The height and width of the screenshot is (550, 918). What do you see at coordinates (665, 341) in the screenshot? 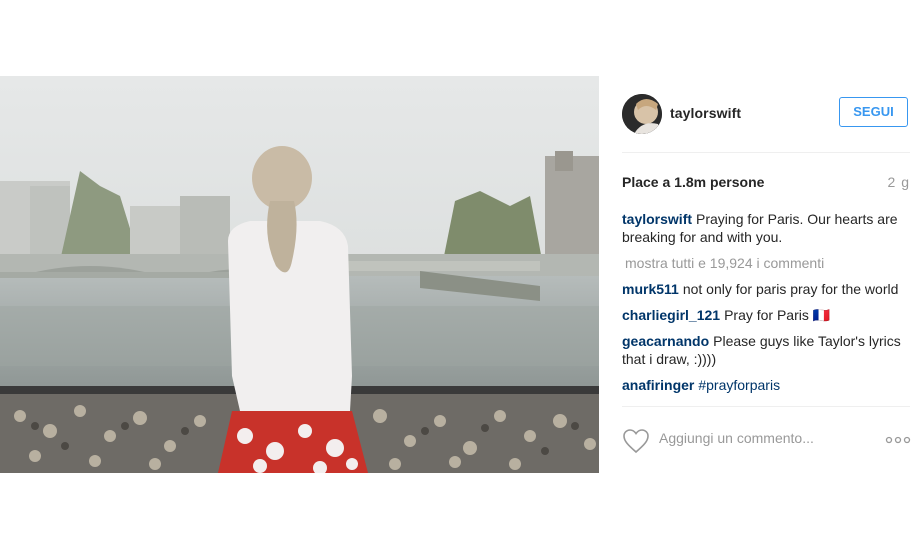
I see `comment-username: geacarnando` at bounding box center [665, 341].